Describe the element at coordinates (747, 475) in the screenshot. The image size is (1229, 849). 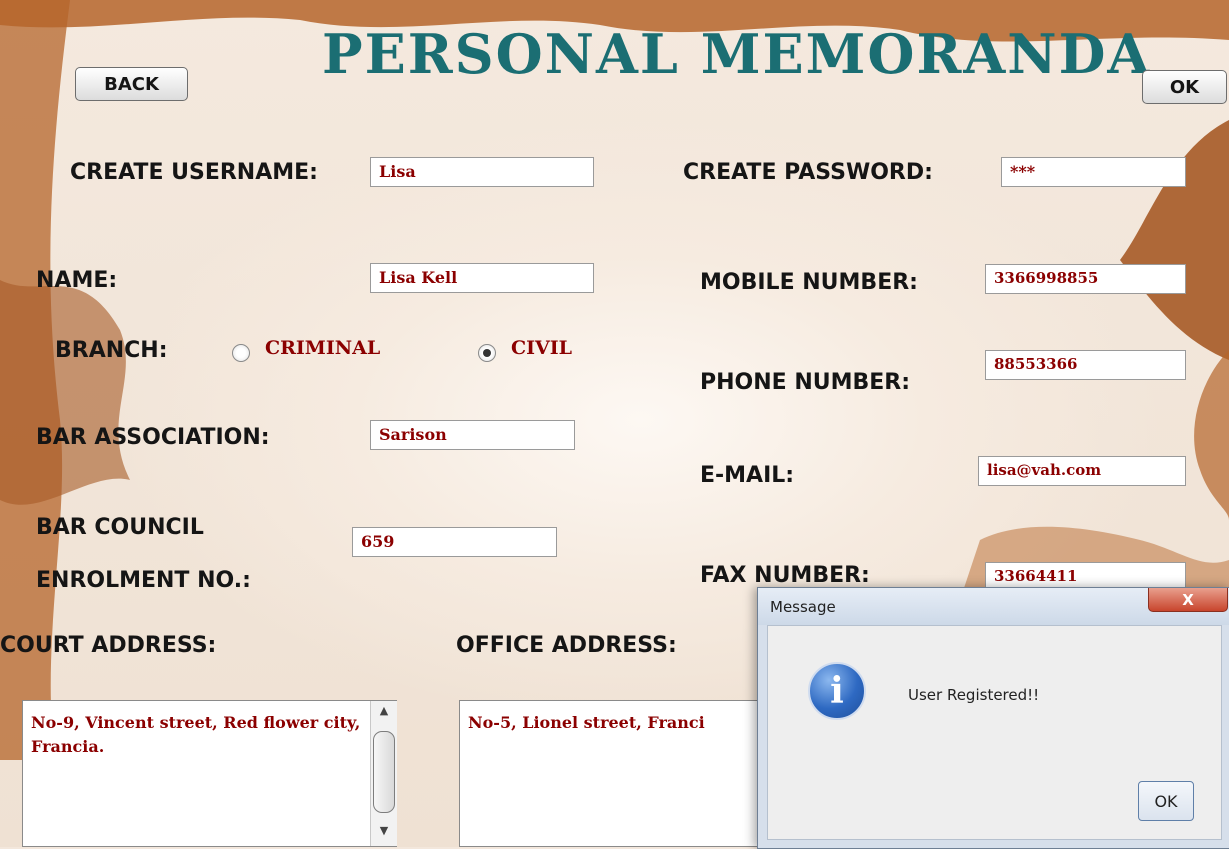
I see `email-label: E-MAIL:` at that location.